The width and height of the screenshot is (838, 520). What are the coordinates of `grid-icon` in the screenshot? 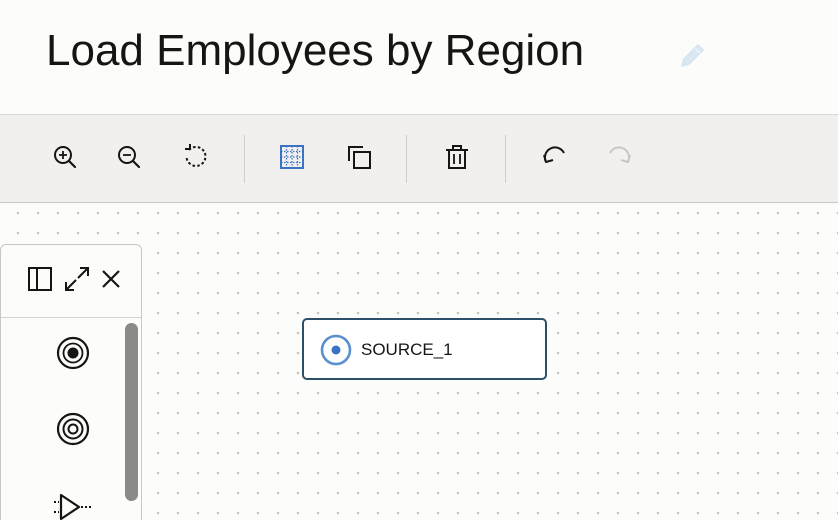 It's located at (292, 159).